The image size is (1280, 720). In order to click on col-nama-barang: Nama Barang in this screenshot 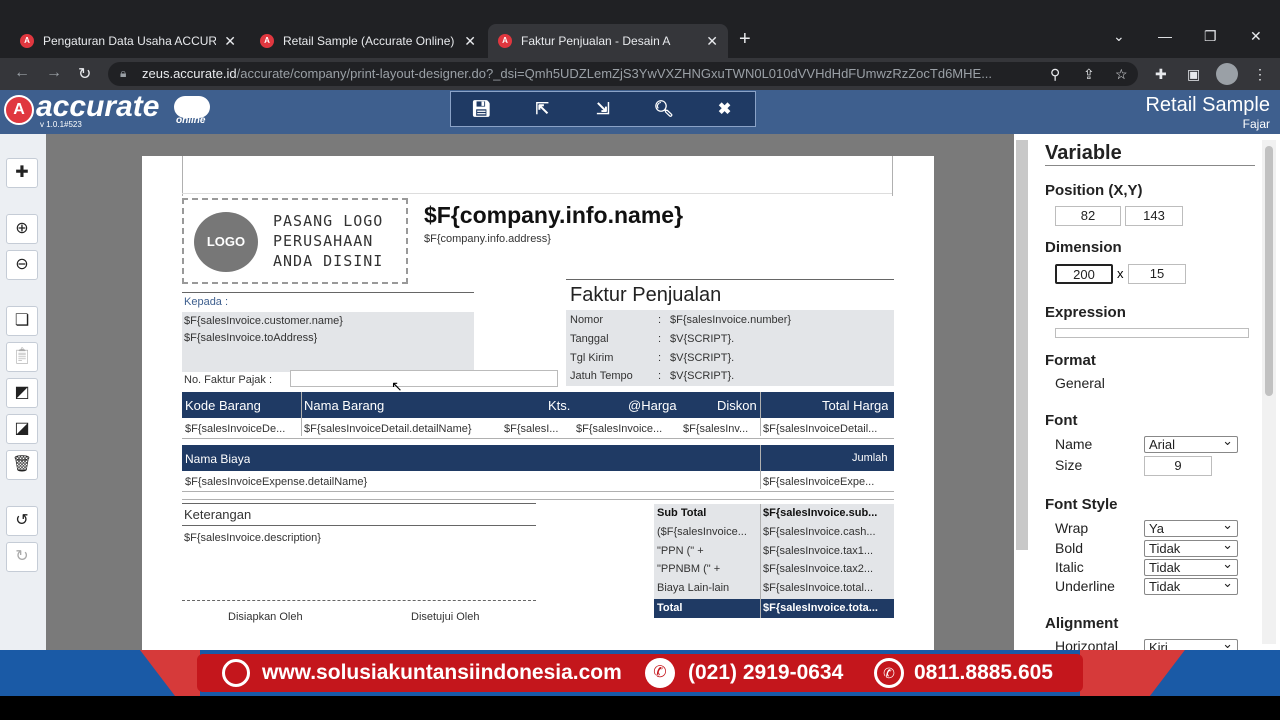, I will do `click(344, 405)`.